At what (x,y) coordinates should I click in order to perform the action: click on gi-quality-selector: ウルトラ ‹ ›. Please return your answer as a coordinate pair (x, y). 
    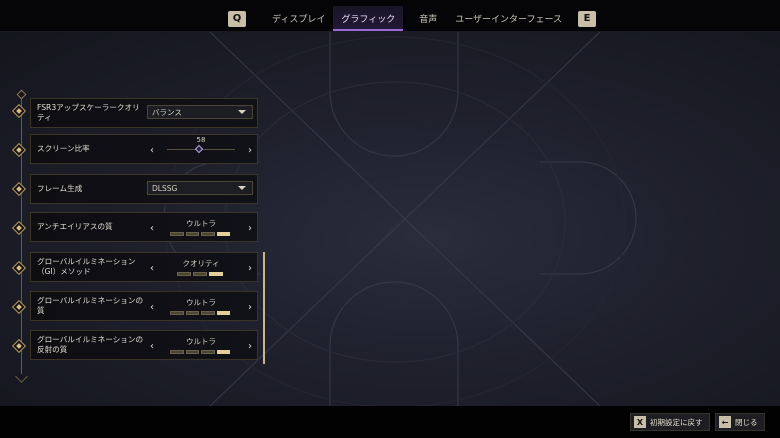
    Looking at the image, I should click on (201, 306).